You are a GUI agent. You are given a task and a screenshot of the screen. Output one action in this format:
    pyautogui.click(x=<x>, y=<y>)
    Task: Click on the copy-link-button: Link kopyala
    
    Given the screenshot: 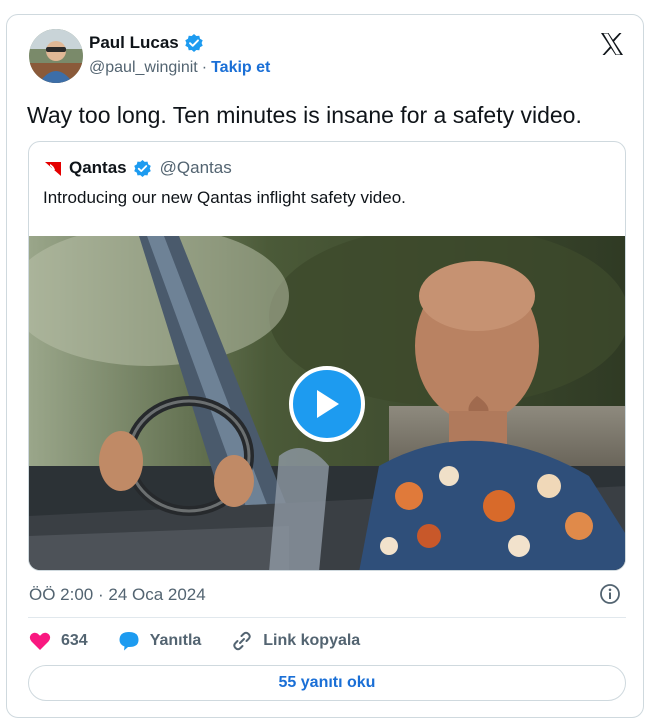 What is the action you would take?
    pyautogui.click(x=295, y=641)
    